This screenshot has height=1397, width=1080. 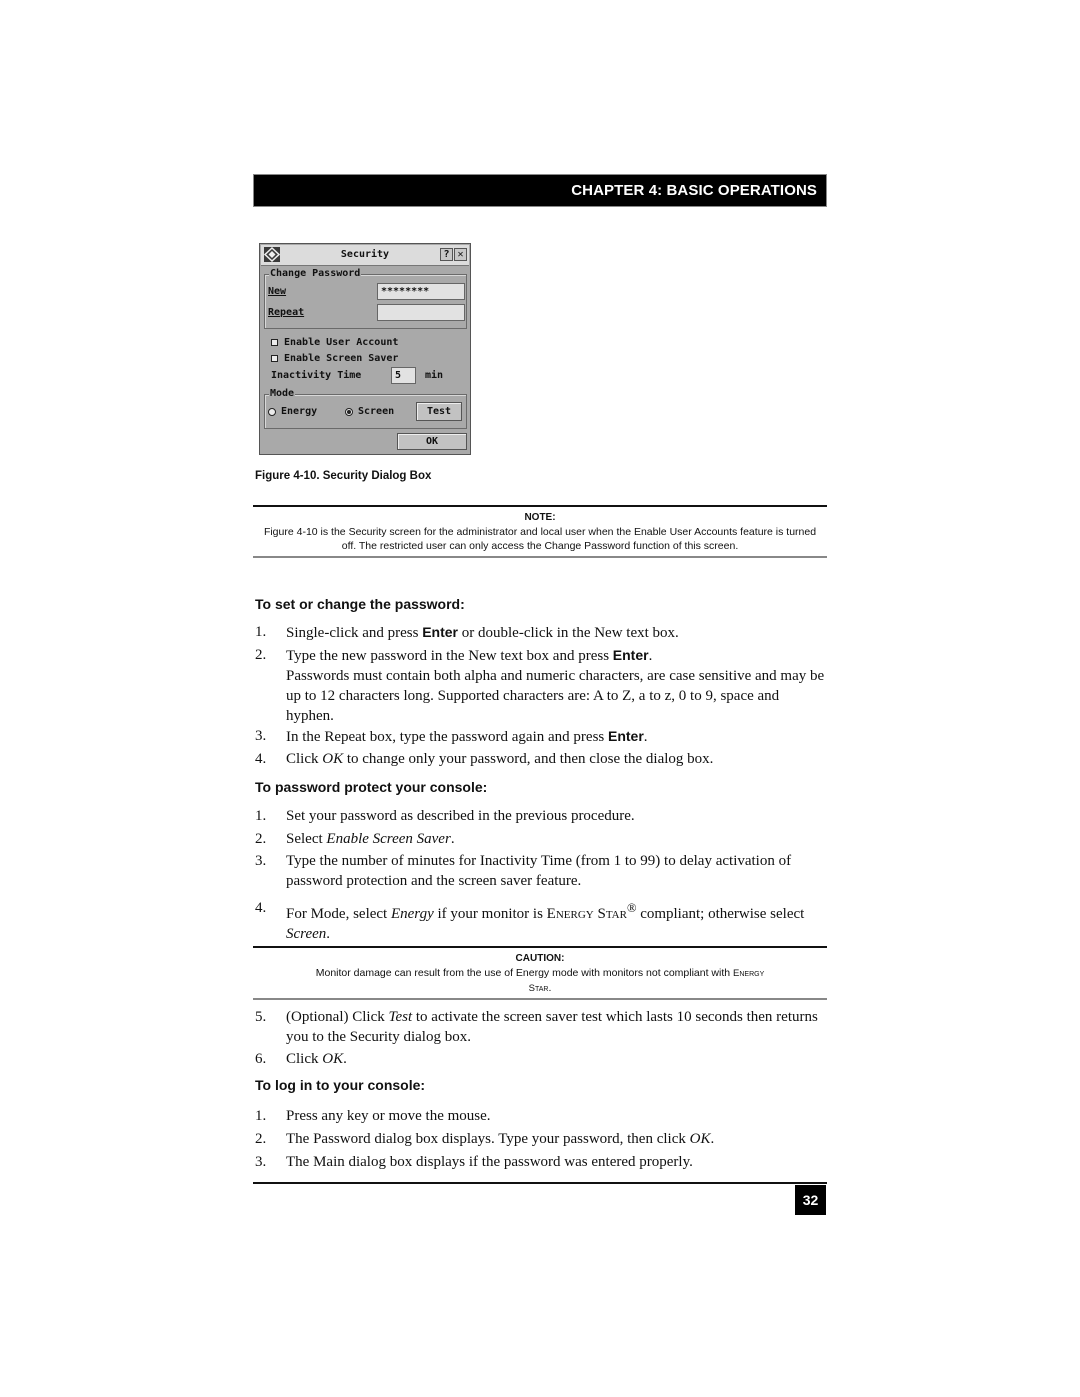 What do you see at coordinates (274, 342) in the screenshot?
I see `enable-user-account-checkbox` at bounding box center [274, 342].